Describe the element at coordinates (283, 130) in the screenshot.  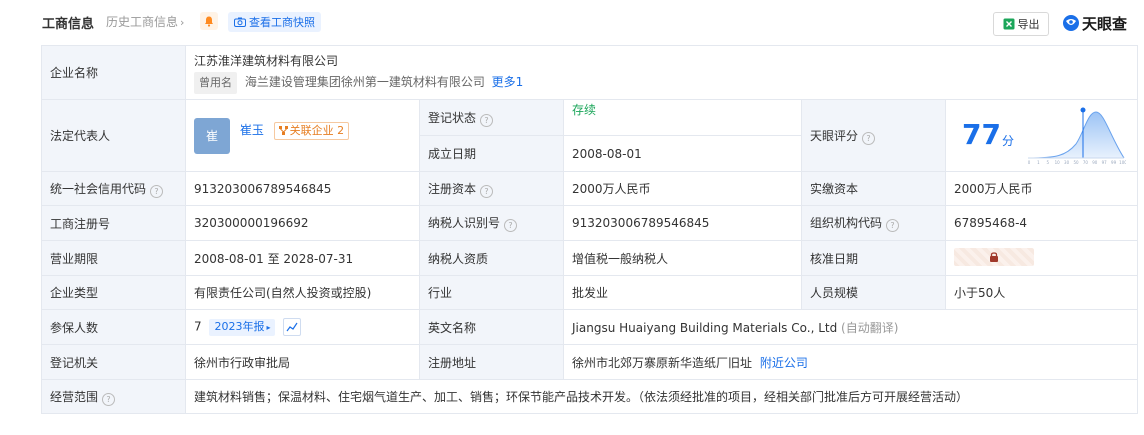
I see `network-icon` at that location.